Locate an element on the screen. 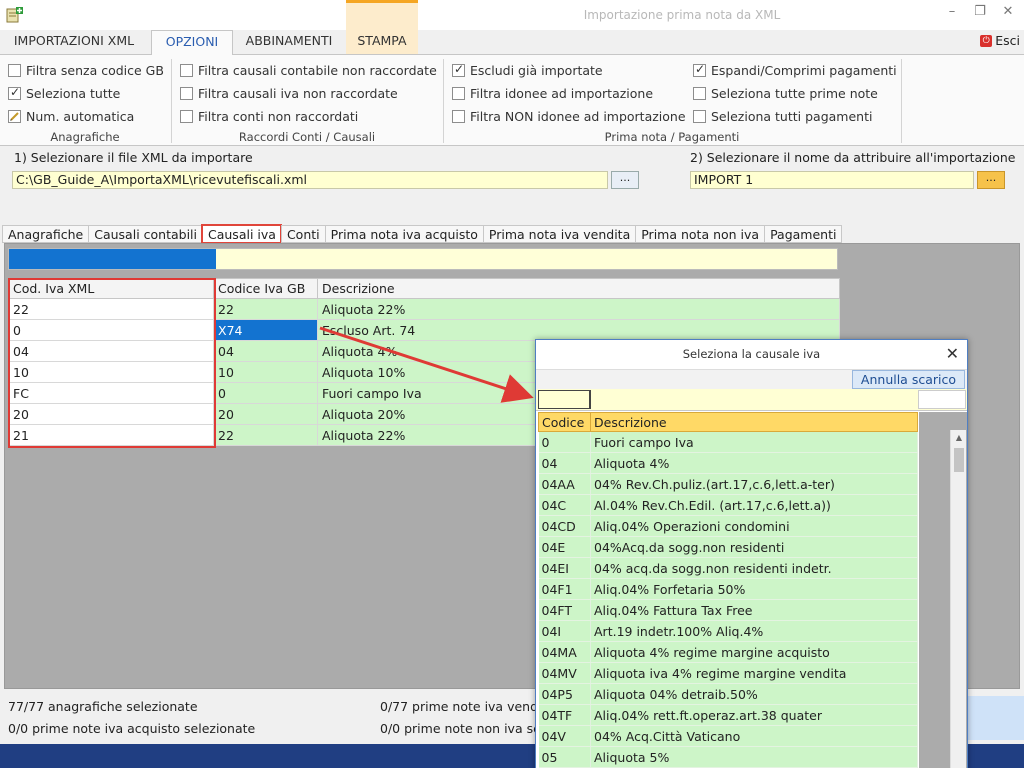 The height and width of the screenshot is (768, 1024). tab-importazioni-xml: IMPORTAZIONI XML is located at coordinates (74, 42).